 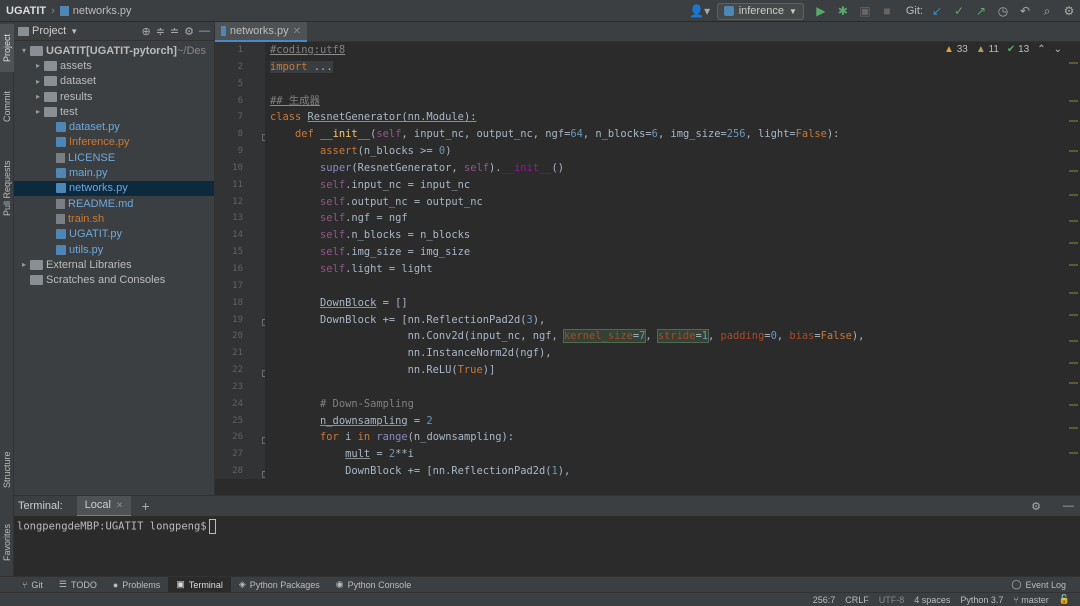 What do you see at coordinates (145, 506) in the screenshot?
I see `add-terminal-icon: +` at bounding box center [145, 506].